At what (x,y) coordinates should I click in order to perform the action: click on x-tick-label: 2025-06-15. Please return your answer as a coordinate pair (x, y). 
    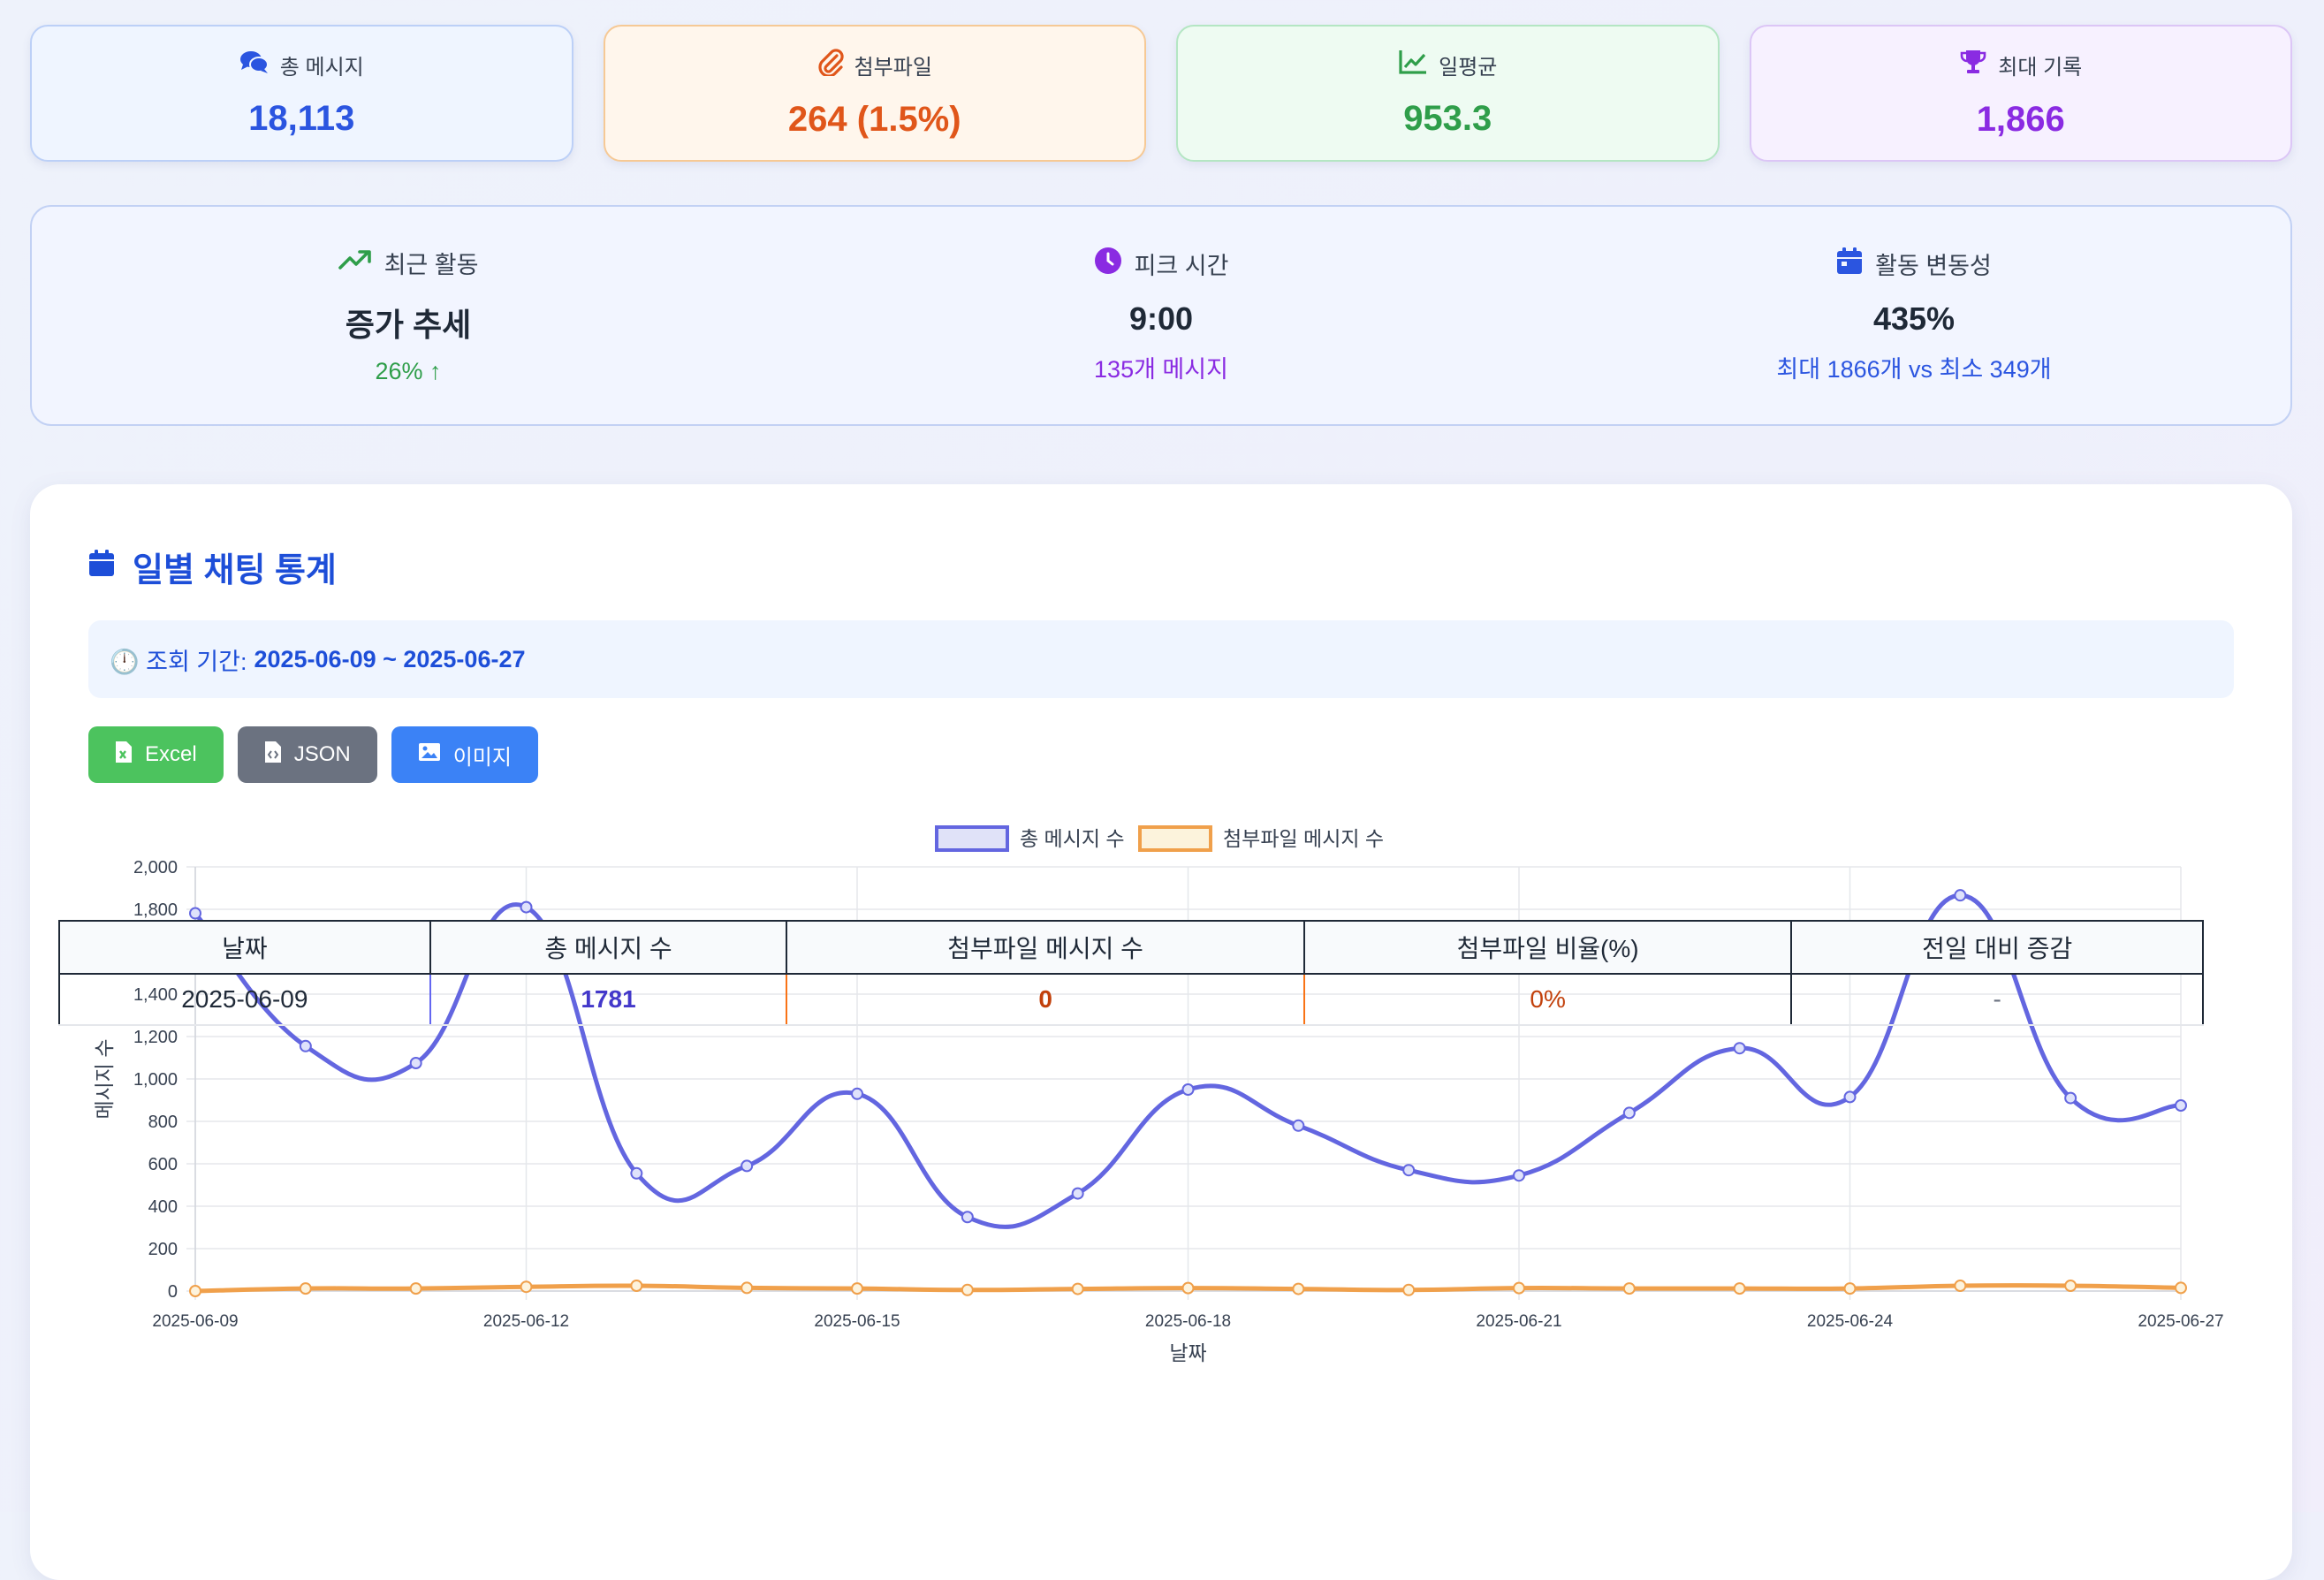
    Looking at the image, I should click on (857, 1321).